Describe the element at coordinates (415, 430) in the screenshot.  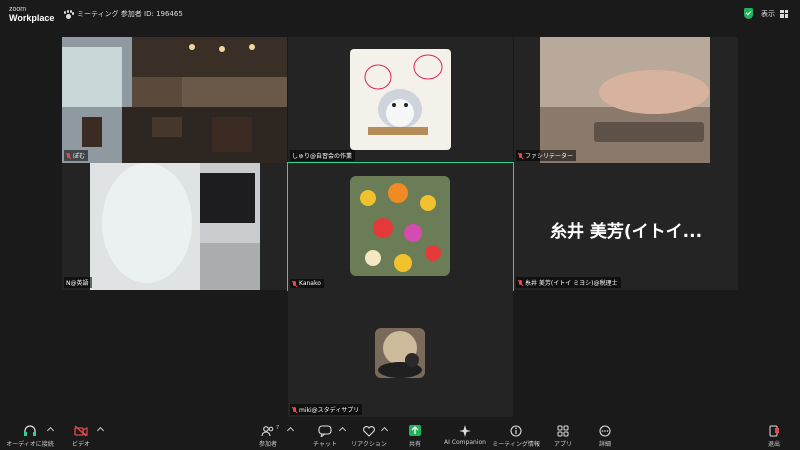
I see `share-icon` at that location.